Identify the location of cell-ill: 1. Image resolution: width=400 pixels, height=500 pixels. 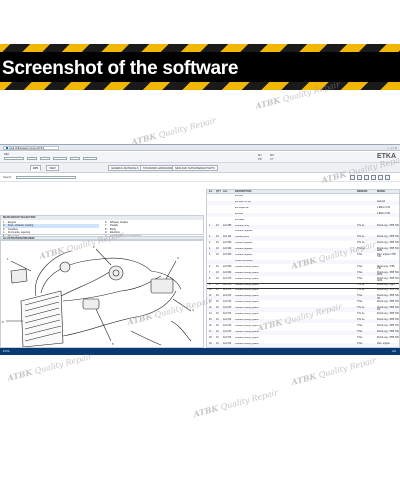
(210, 225).